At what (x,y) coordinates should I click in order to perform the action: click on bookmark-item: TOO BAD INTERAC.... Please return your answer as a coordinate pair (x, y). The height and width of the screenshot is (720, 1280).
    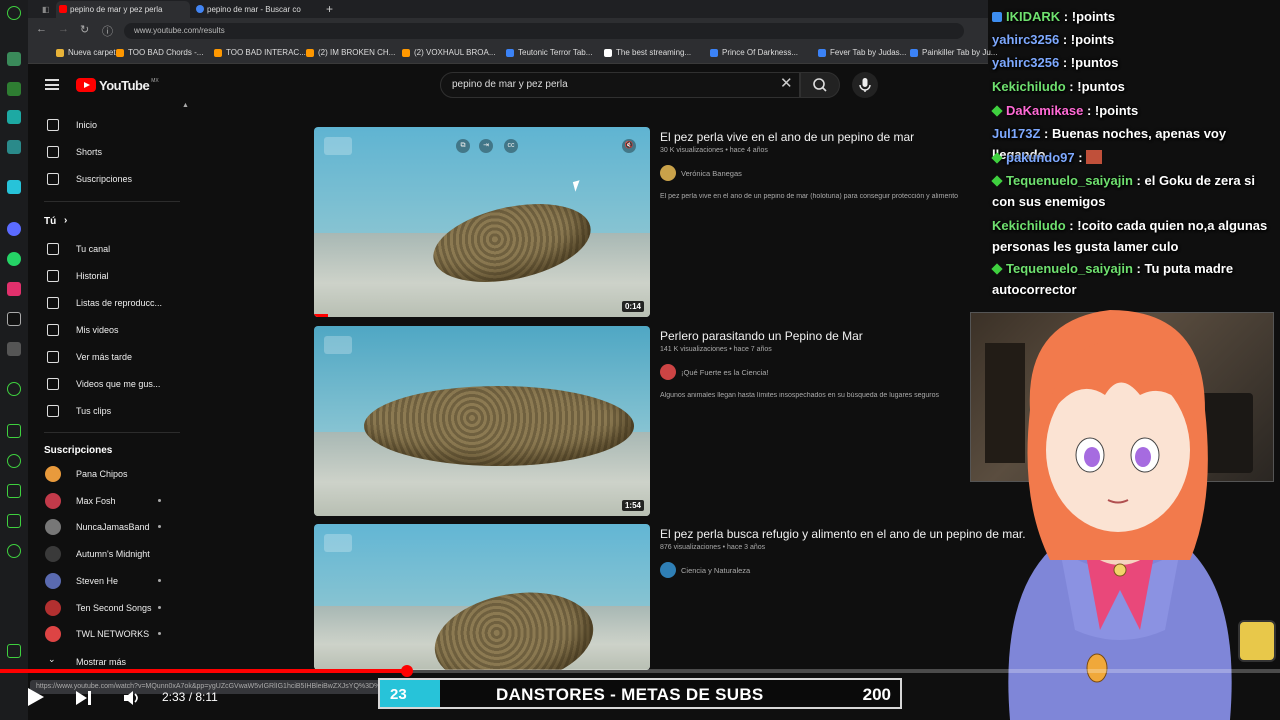
    Looking at the image, I should click on (260, 53).